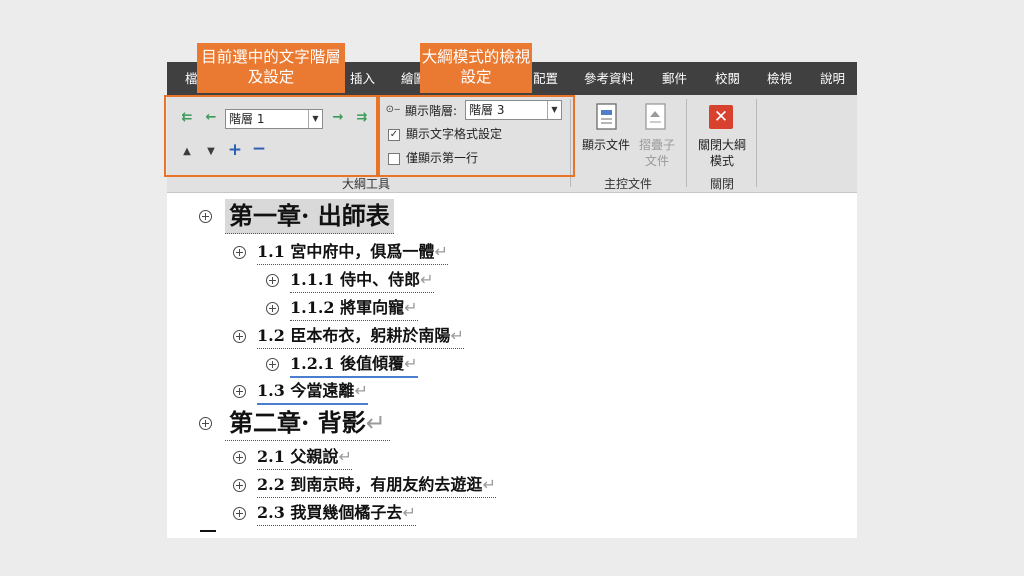  What do you see at coordinates (721, 117) in the screenshot?
I see `close-outline-view-icon: ✕` at bounding box center [721, 117].